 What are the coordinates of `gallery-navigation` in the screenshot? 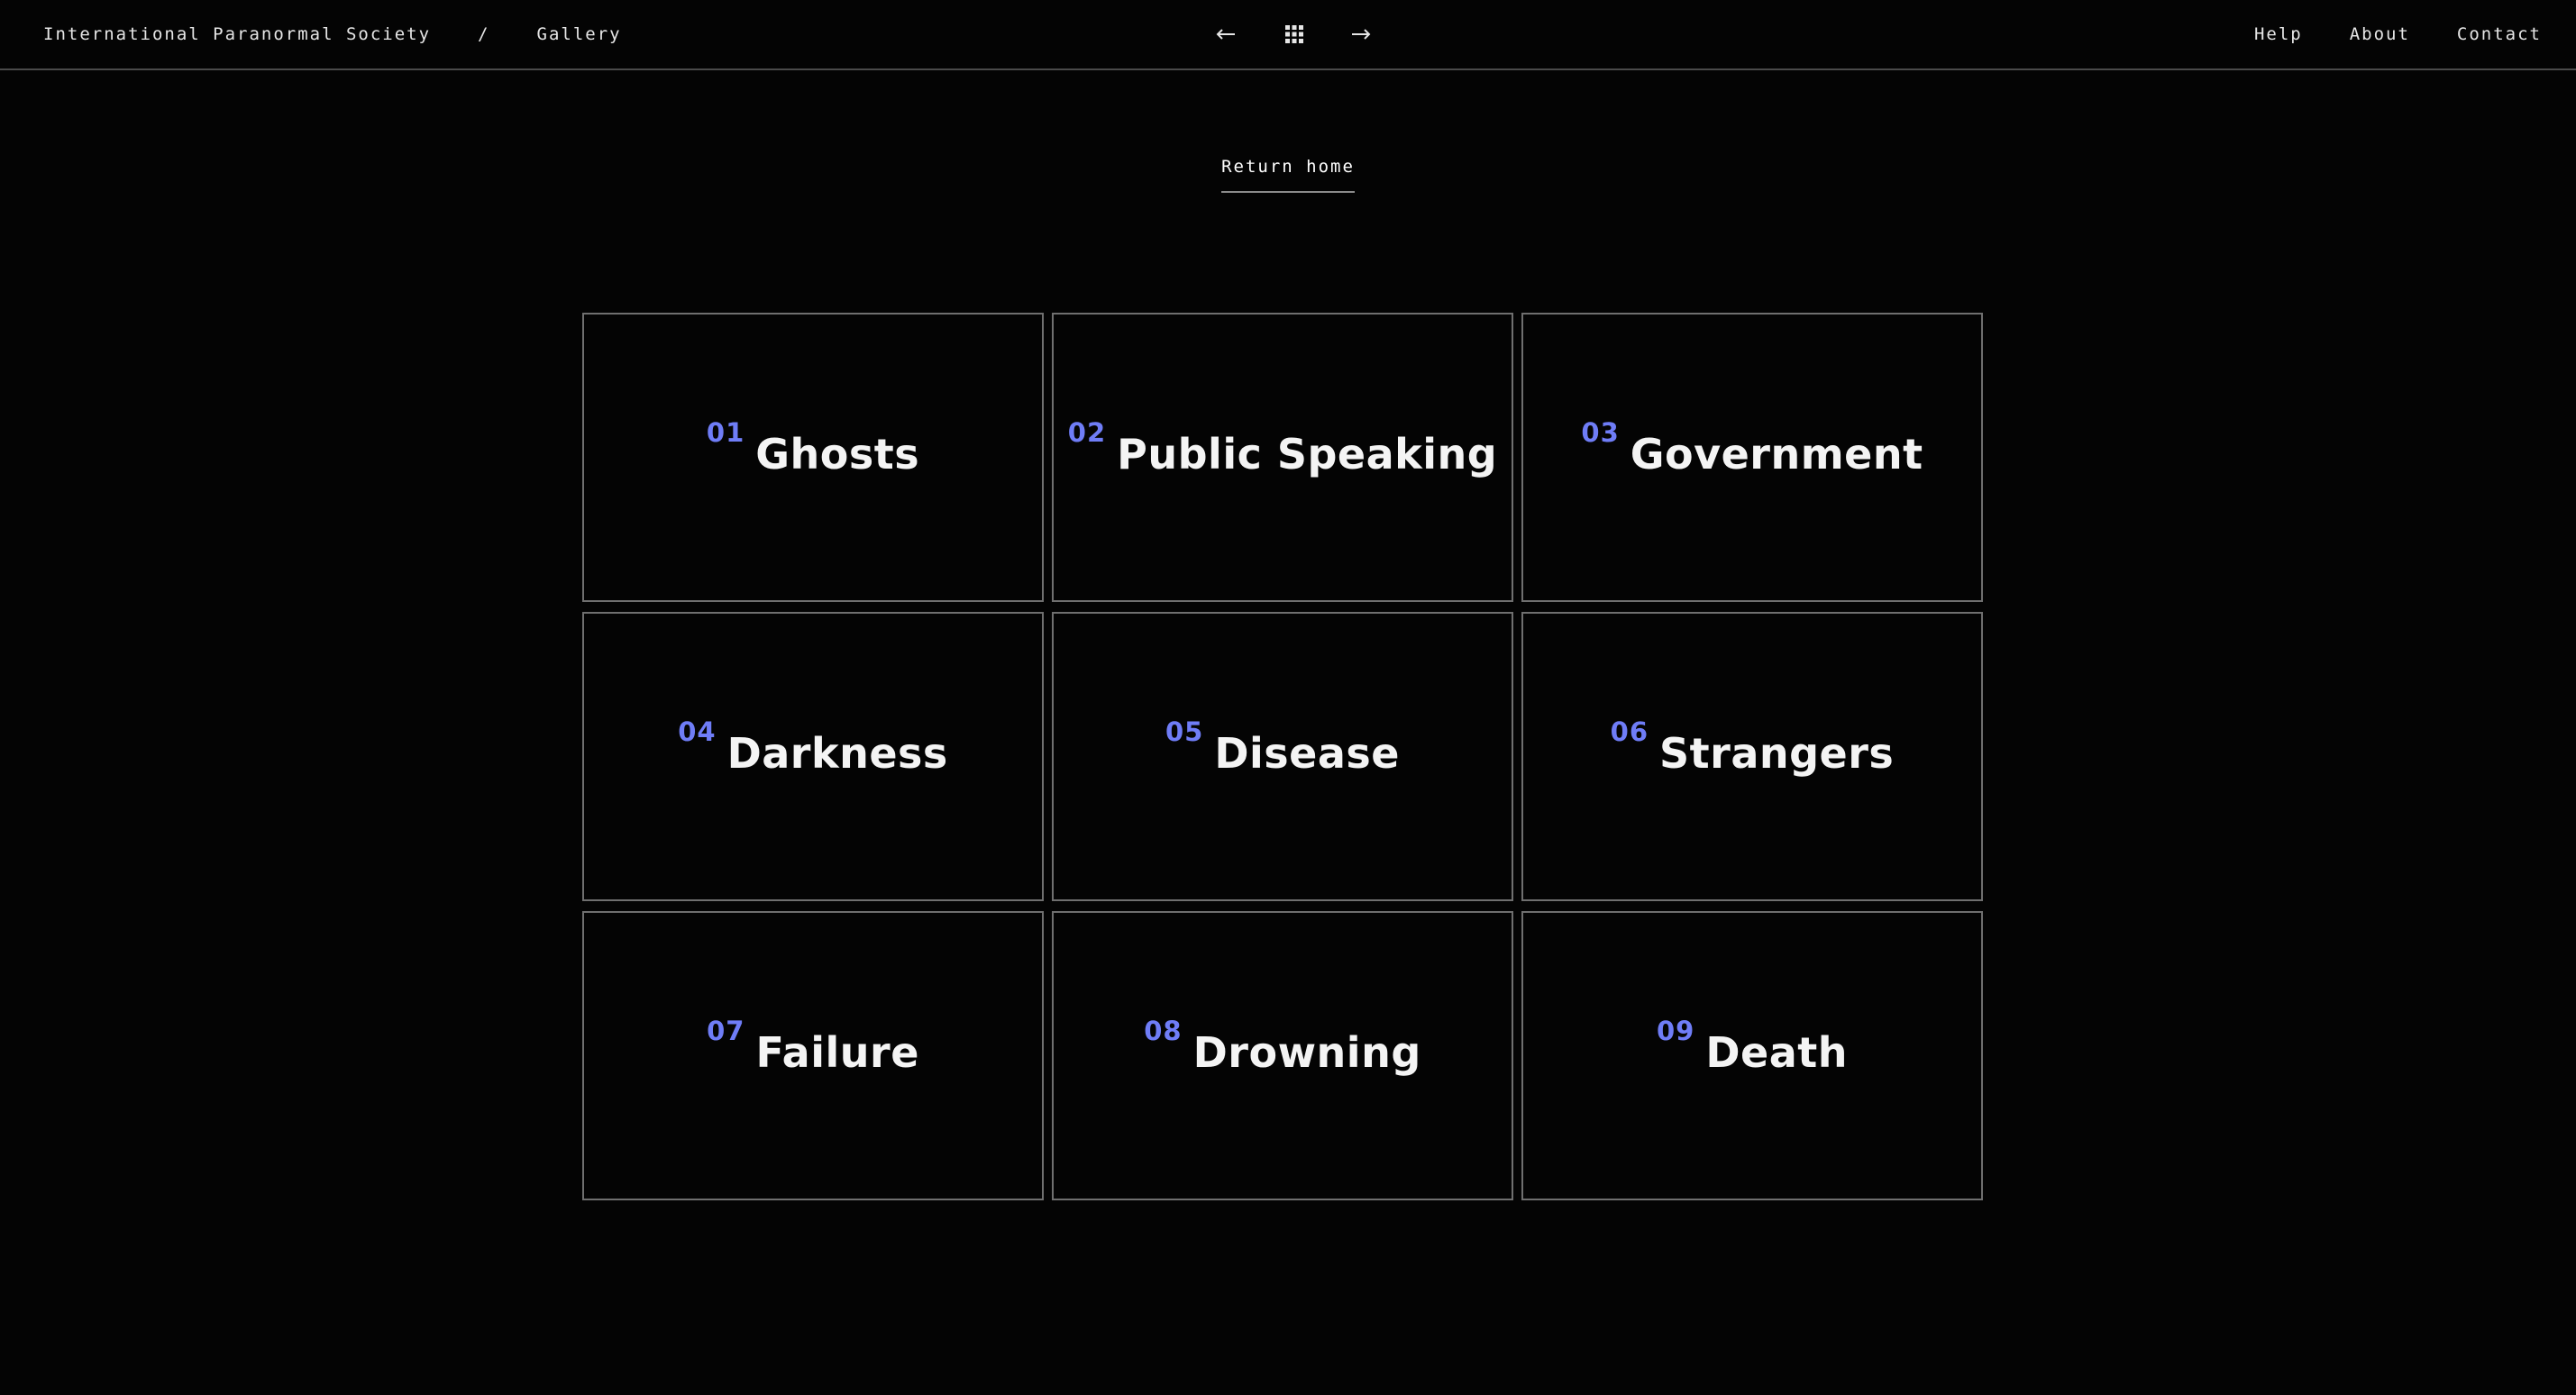 It's located at (1293, 34).